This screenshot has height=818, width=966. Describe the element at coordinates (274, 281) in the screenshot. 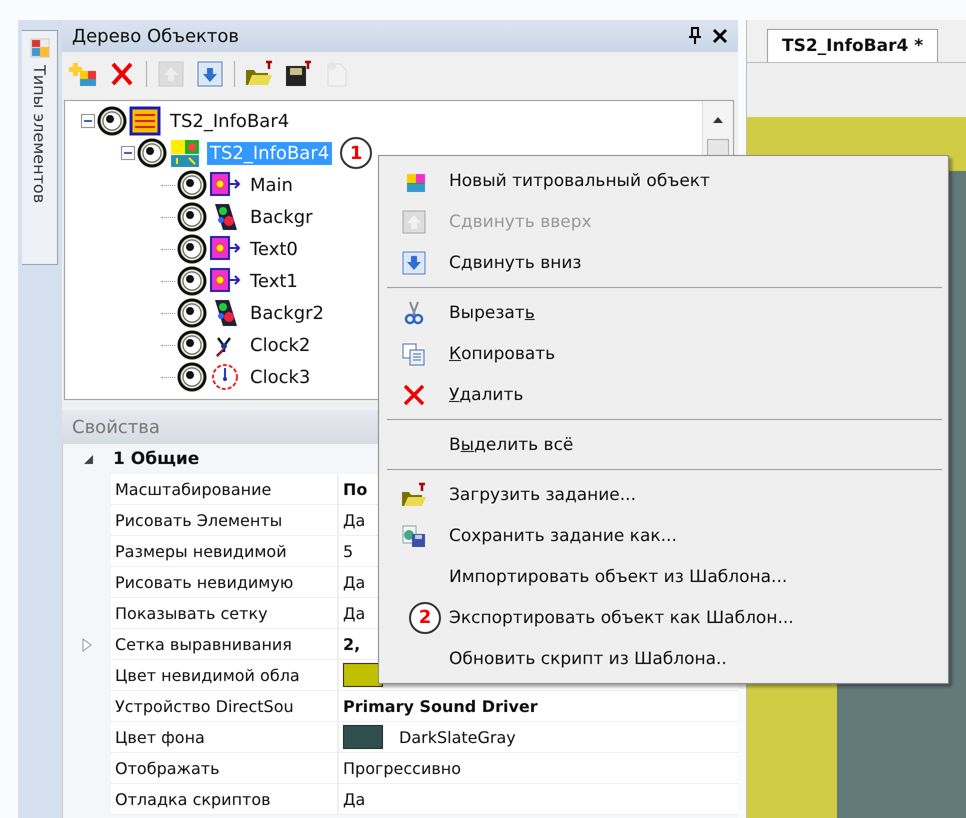

I see `tree-node-label: Text1` at that location.